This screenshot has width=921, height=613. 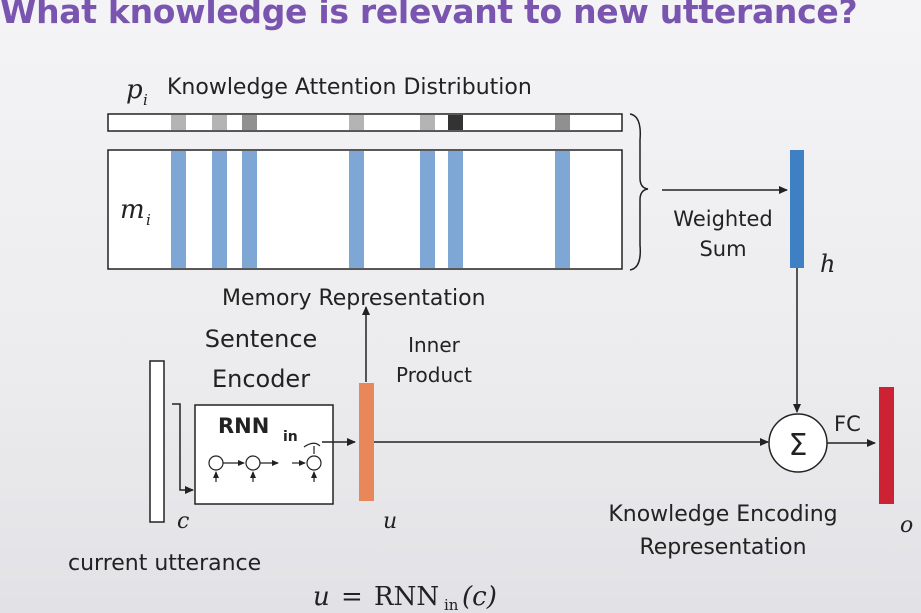 I want to click on weighted-label-line2: Sum, so click(x=722, y=249).